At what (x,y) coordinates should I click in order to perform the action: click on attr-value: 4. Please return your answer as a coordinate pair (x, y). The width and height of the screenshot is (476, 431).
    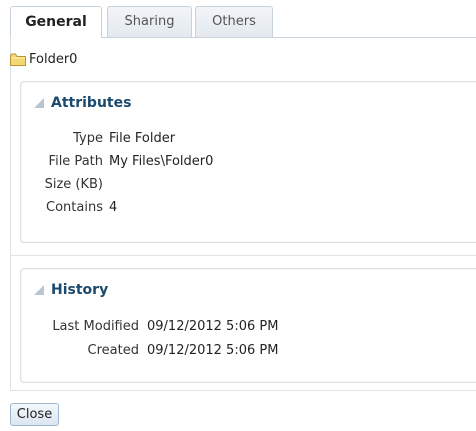
    Looking at the image, I should click on (113, 207).